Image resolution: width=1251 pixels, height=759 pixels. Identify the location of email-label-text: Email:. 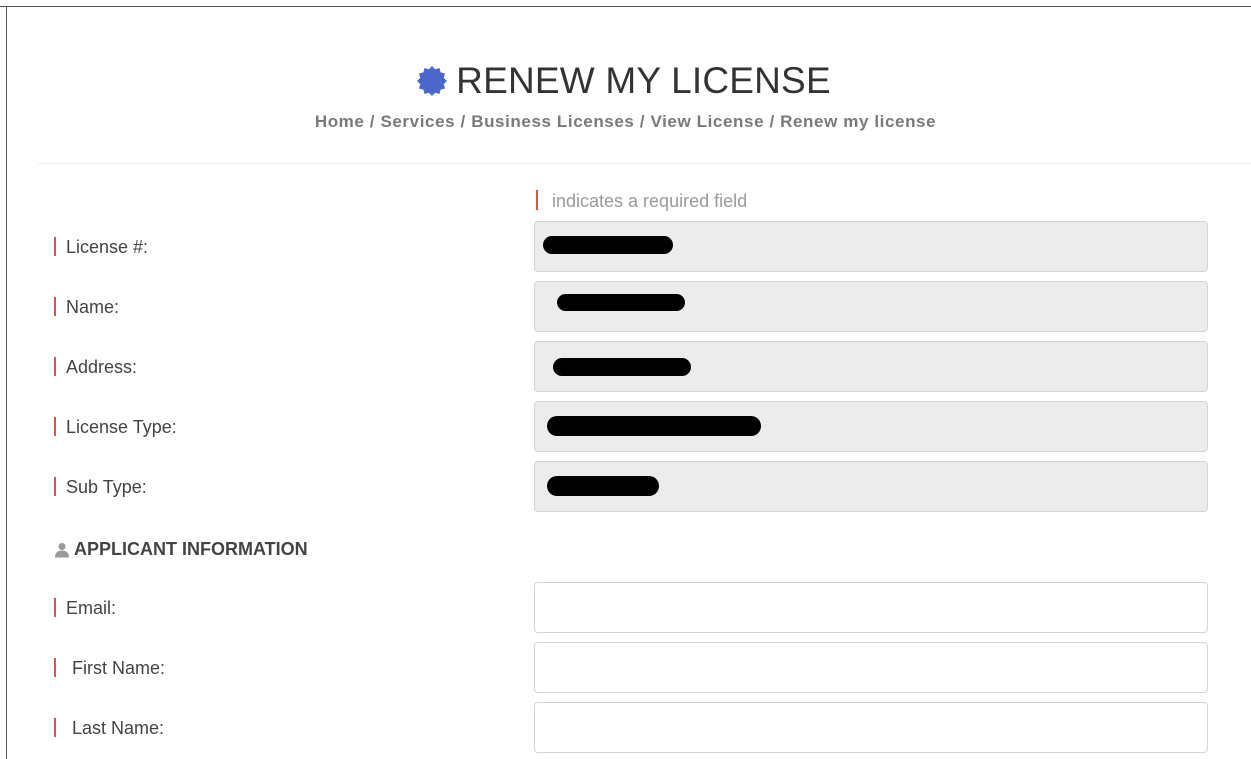
(91, 608).